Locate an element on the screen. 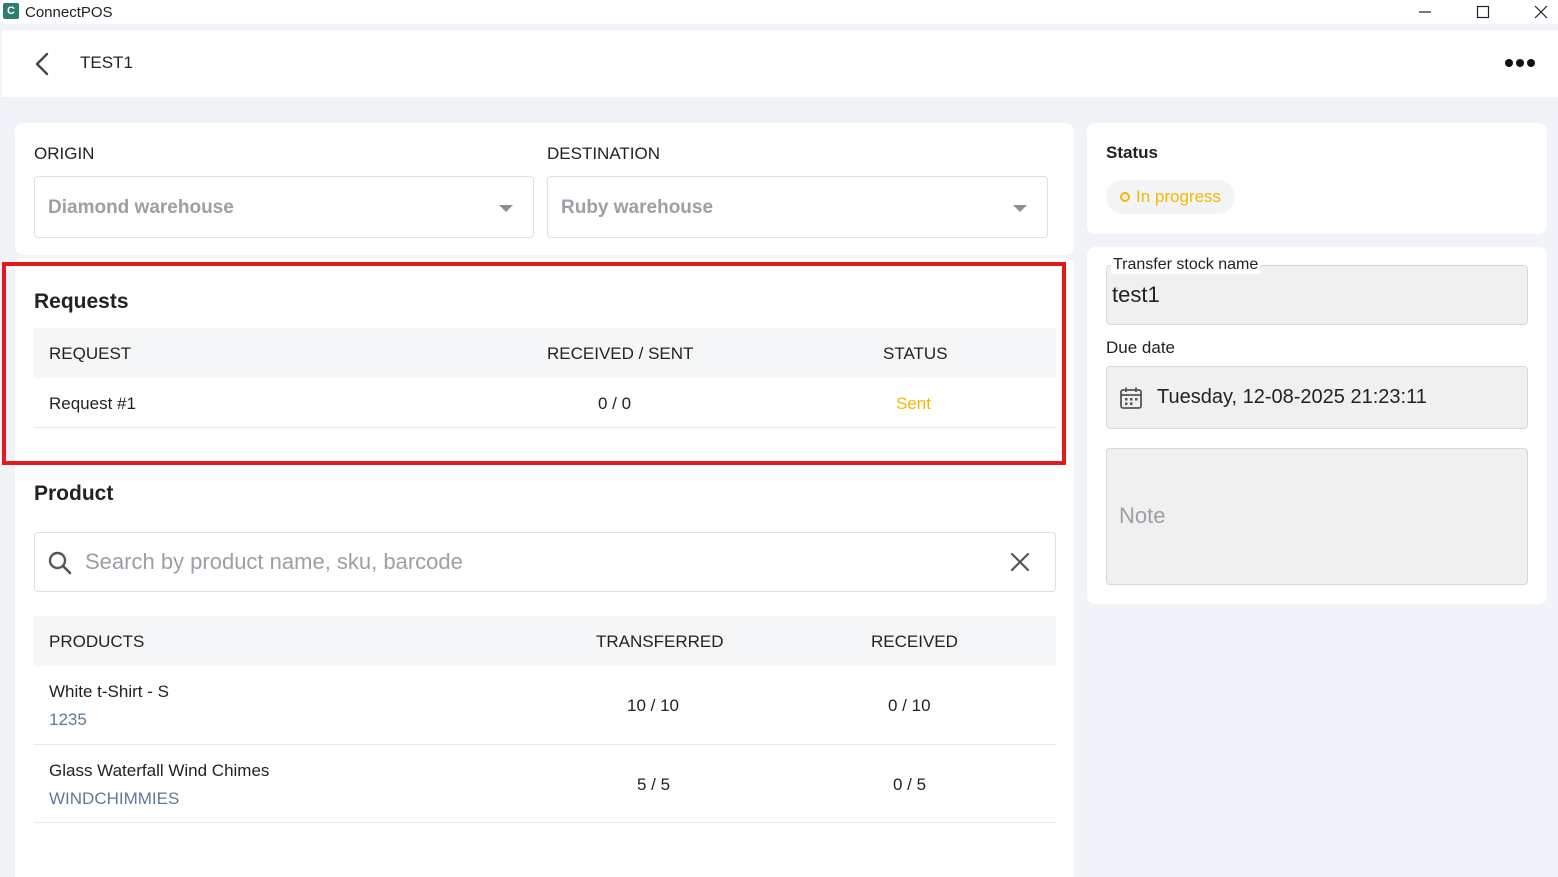 The width and height of the screenshot is (1558, 877). due-date-label: Due date is located at coordinates (1140, 347).